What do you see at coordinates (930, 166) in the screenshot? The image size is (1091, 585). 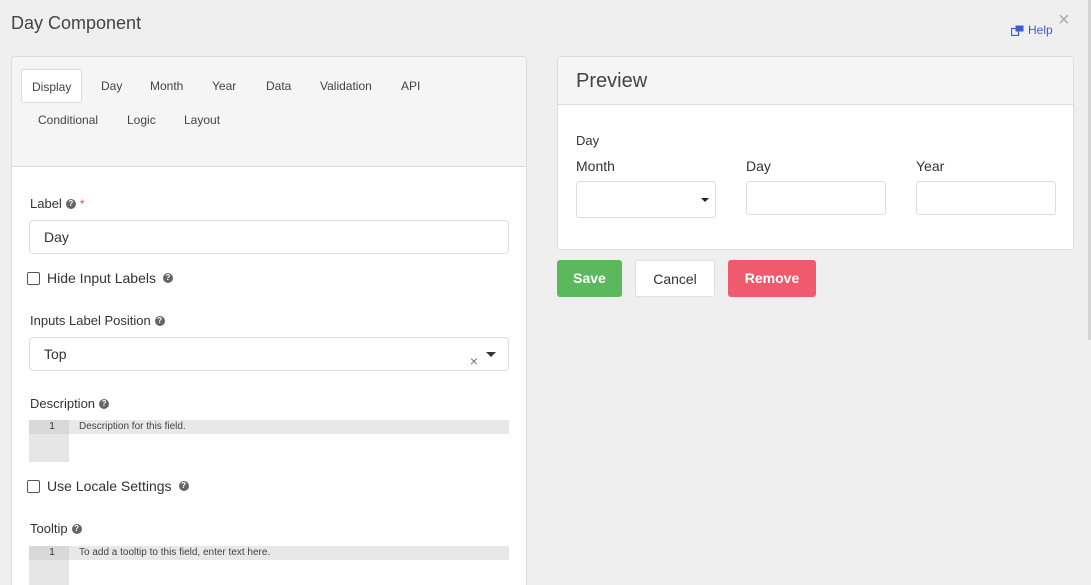 I see `preview-year-label: Year` at bounding box center [930, 166].